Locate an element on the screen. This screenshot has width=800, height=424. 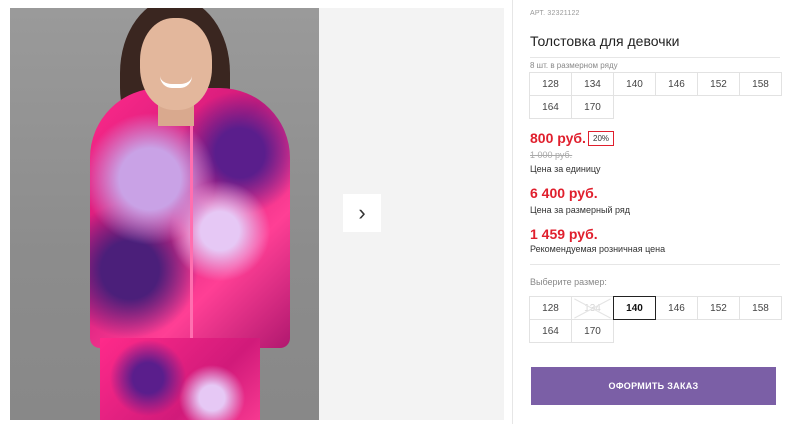
size-set-cell: 146 is located at coordinates (676, 84).